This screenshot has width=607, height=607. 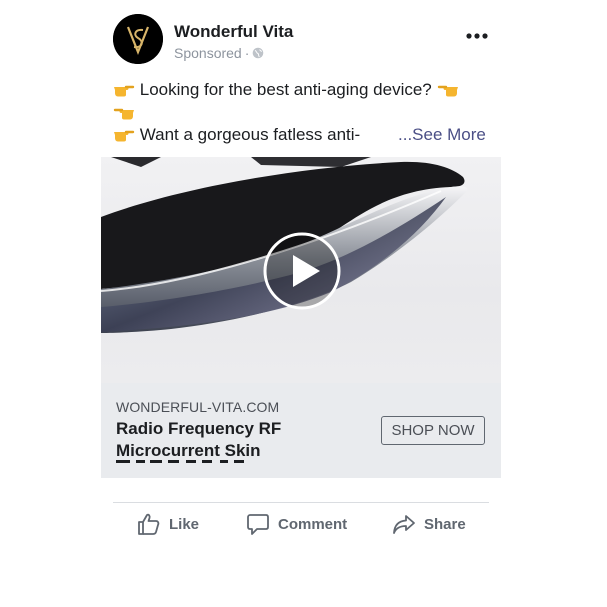 I want to click on shop-now-button: SHOP NOW, so click(x=433, y=430).